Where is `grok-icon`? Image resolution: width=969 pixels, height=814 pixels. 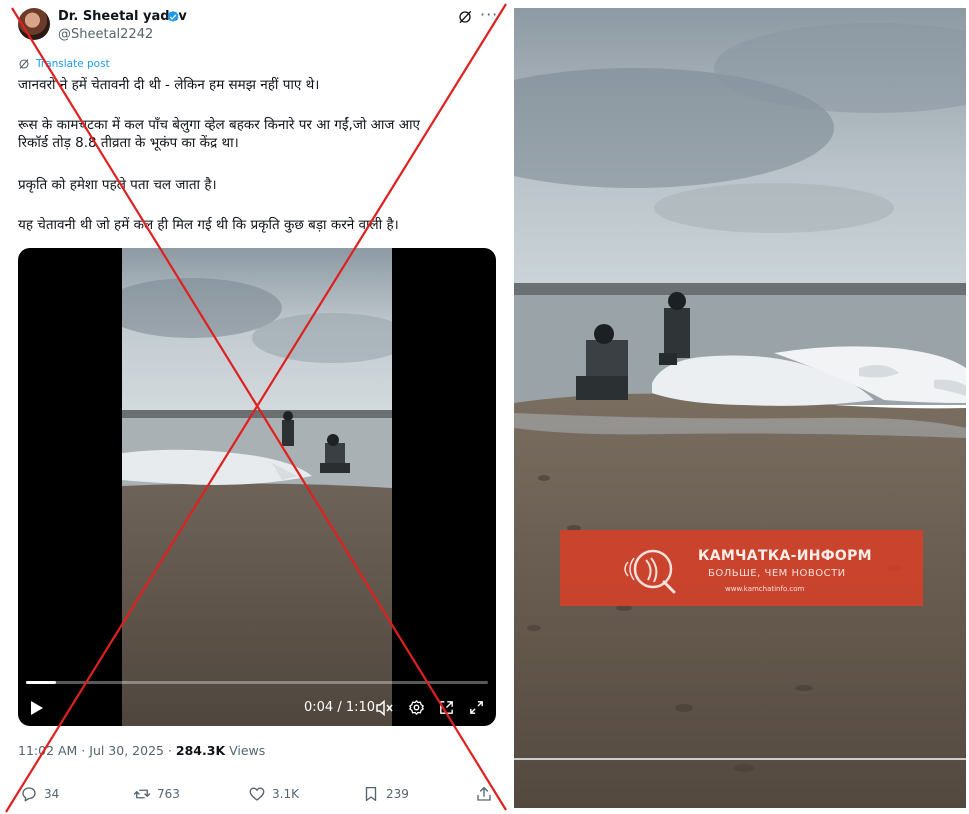
grok-icon is located at coordinates (465, 17).